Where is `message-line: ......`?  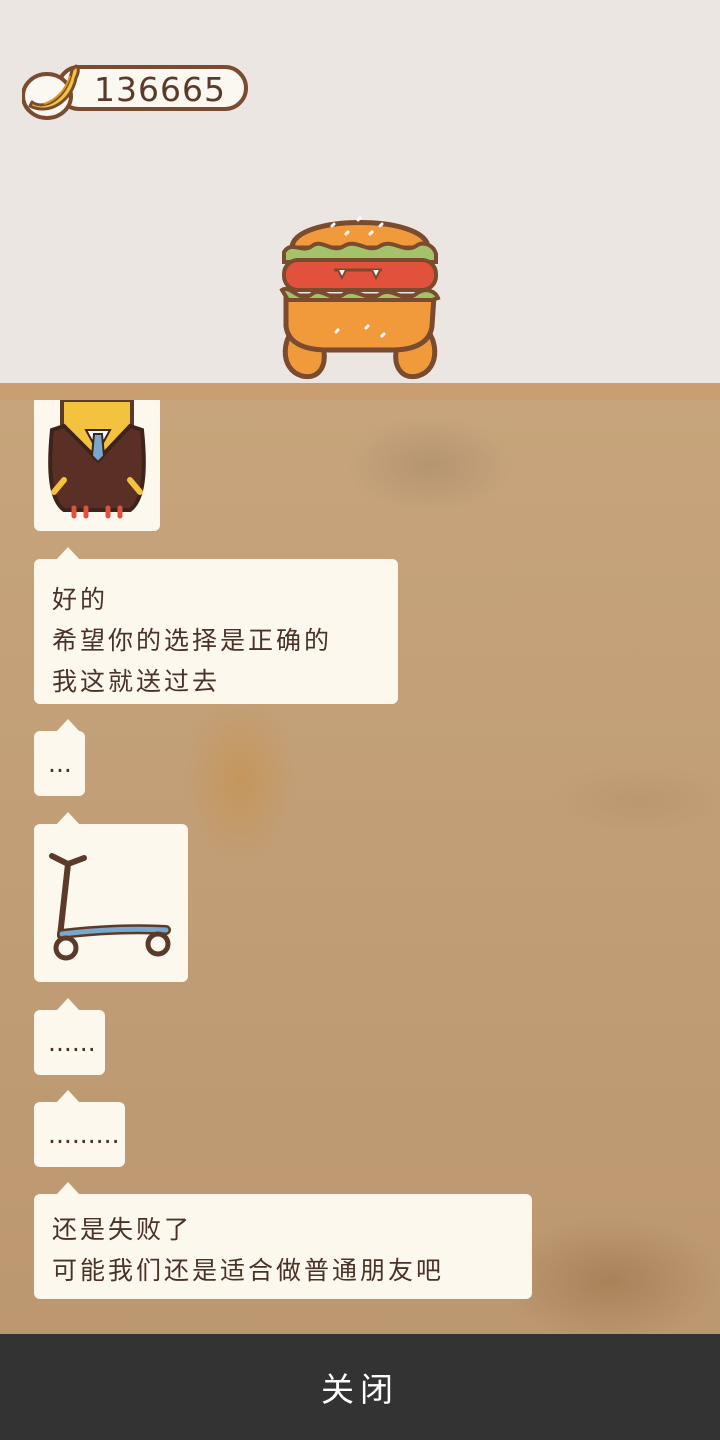 message-line: ...... is located at coordinates (72, 1042).